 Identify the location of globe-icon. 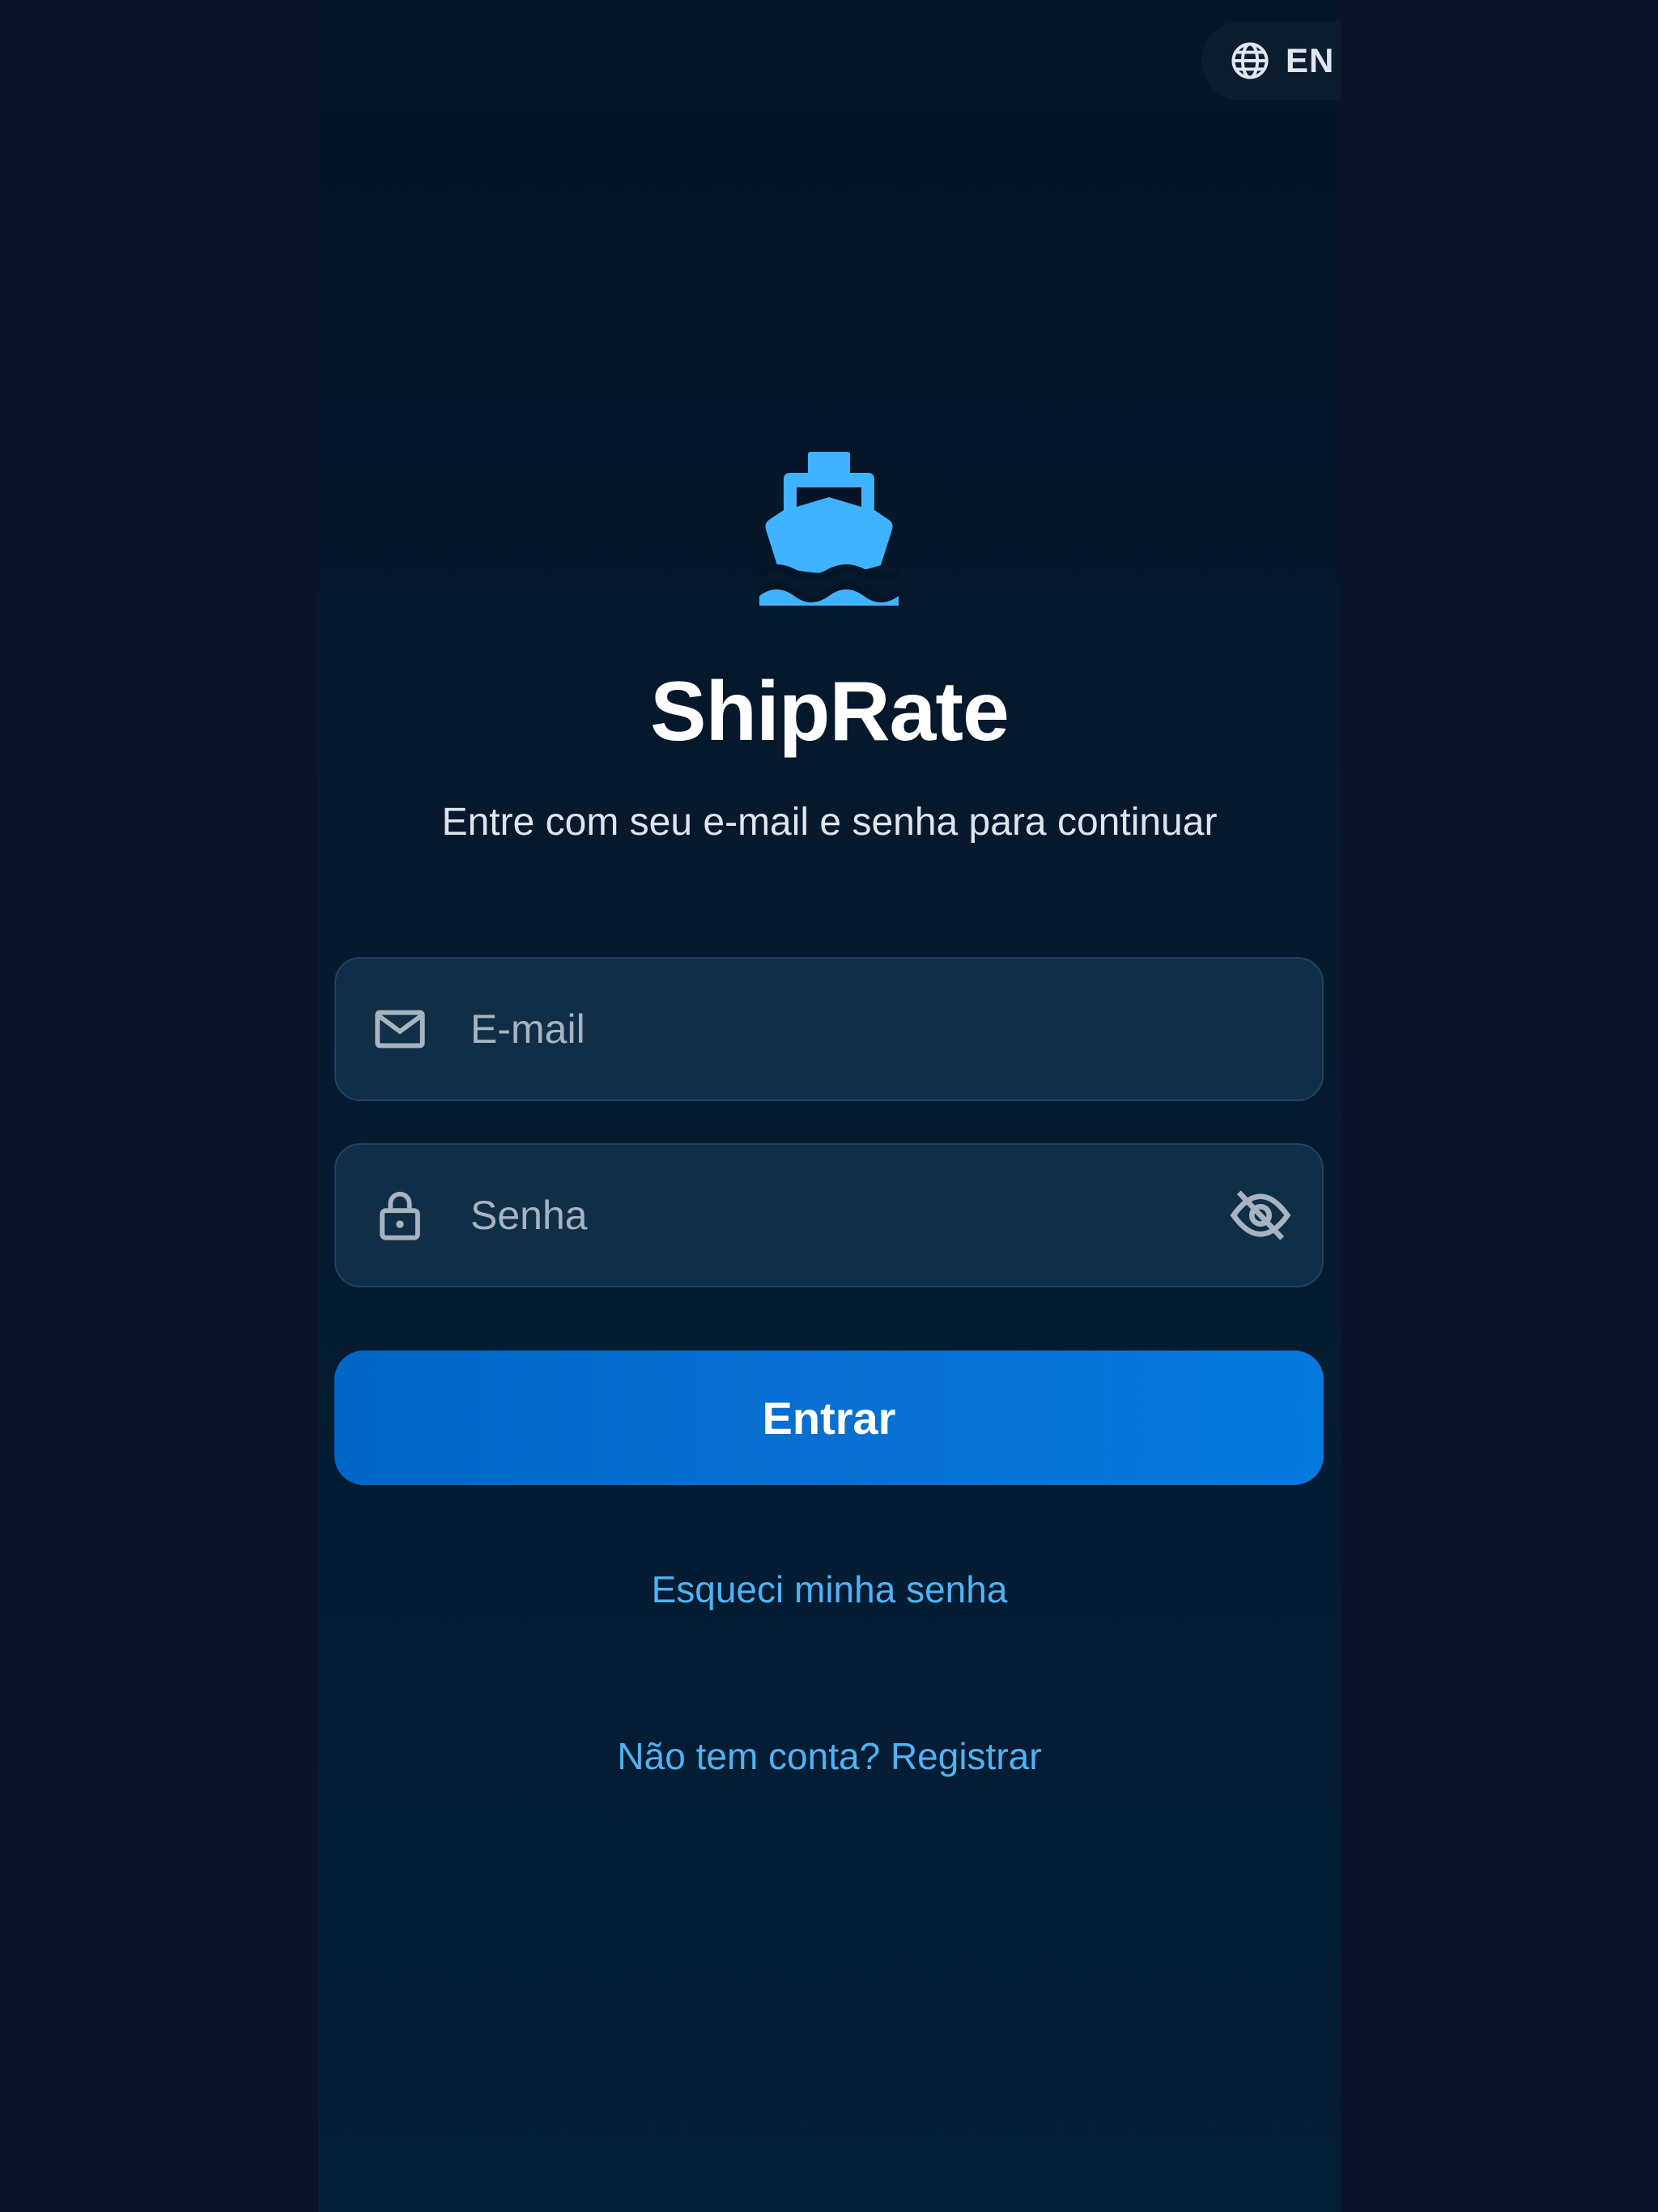
(1250, 61).